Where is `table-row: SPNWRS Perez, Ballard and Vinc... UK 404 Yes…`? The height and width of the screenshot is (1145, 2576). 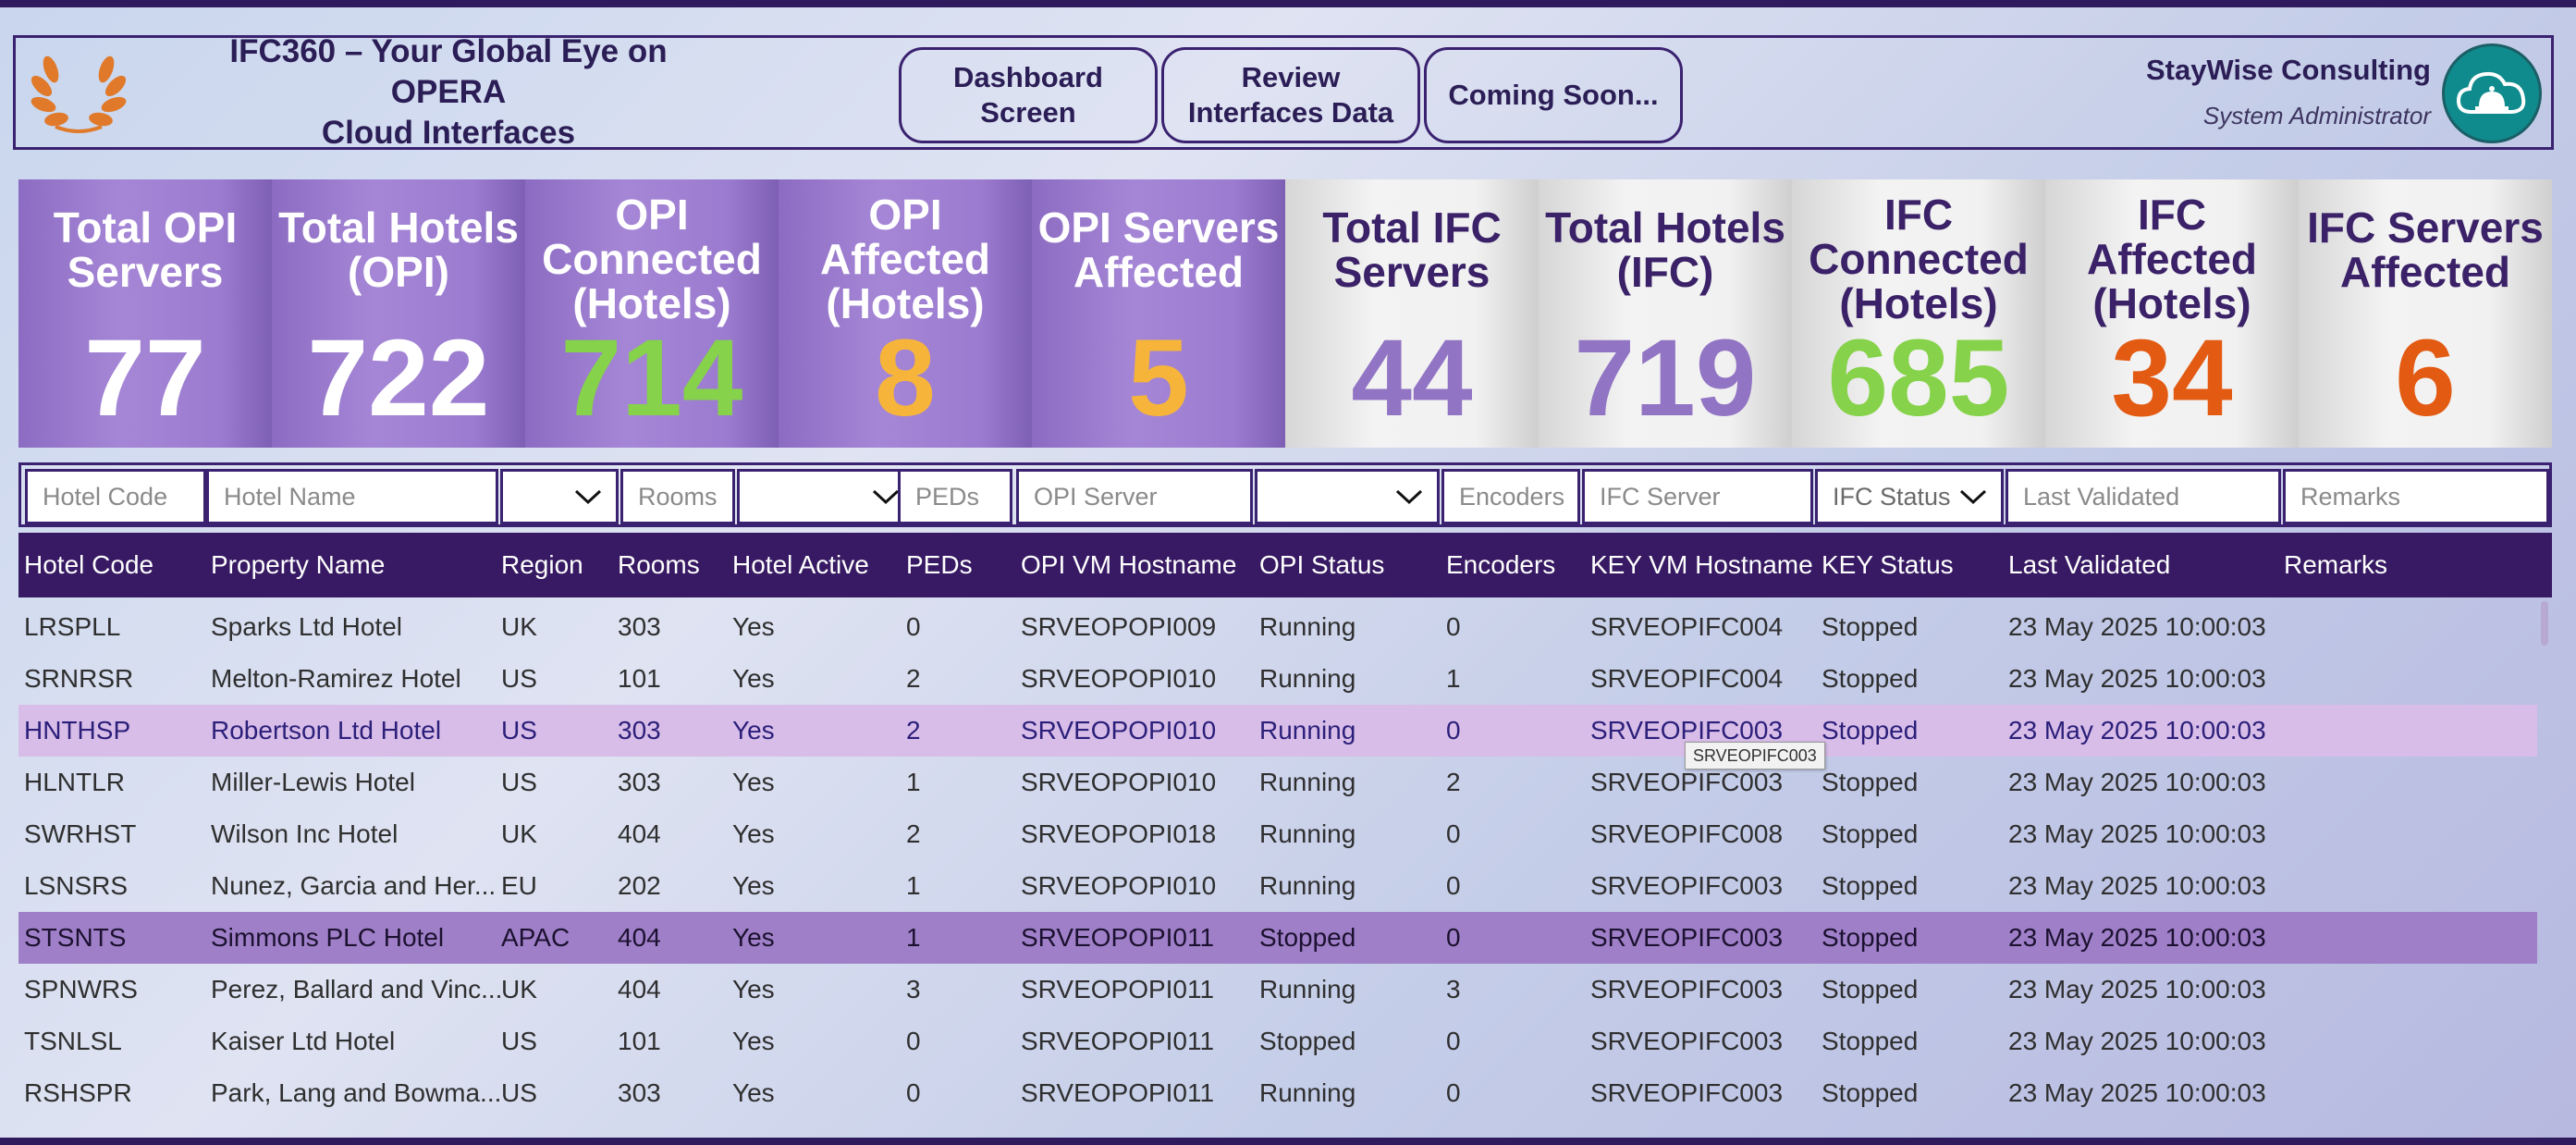 table-row: SPNWRS Perez, Ballard and Vinc... UK 404 Yes… is located at coordinates (1277, 990).